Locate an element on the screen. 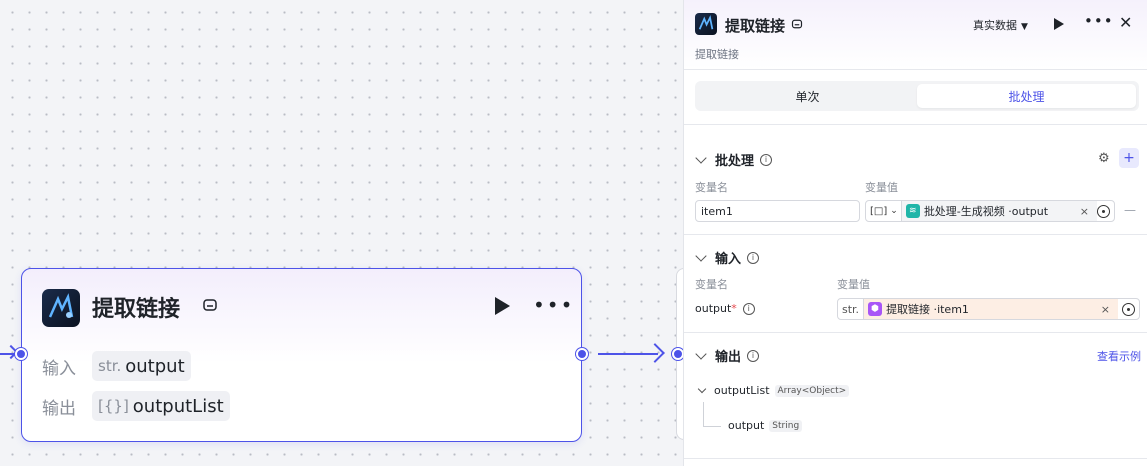  node-output-type: [{}] is located at coordinates (113, 406).